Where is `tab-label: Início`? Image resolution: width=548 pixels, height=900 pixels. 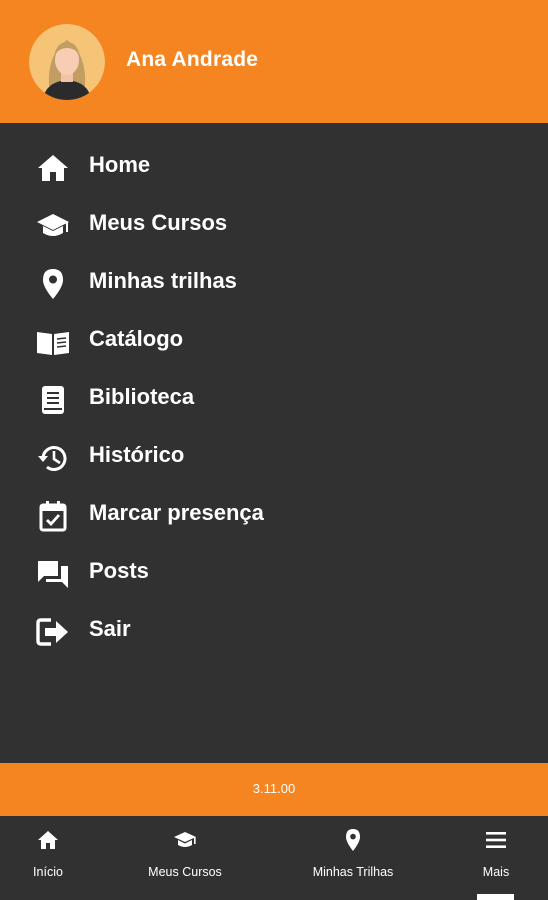 tab-label: Início is located at coordinates (48, 872).